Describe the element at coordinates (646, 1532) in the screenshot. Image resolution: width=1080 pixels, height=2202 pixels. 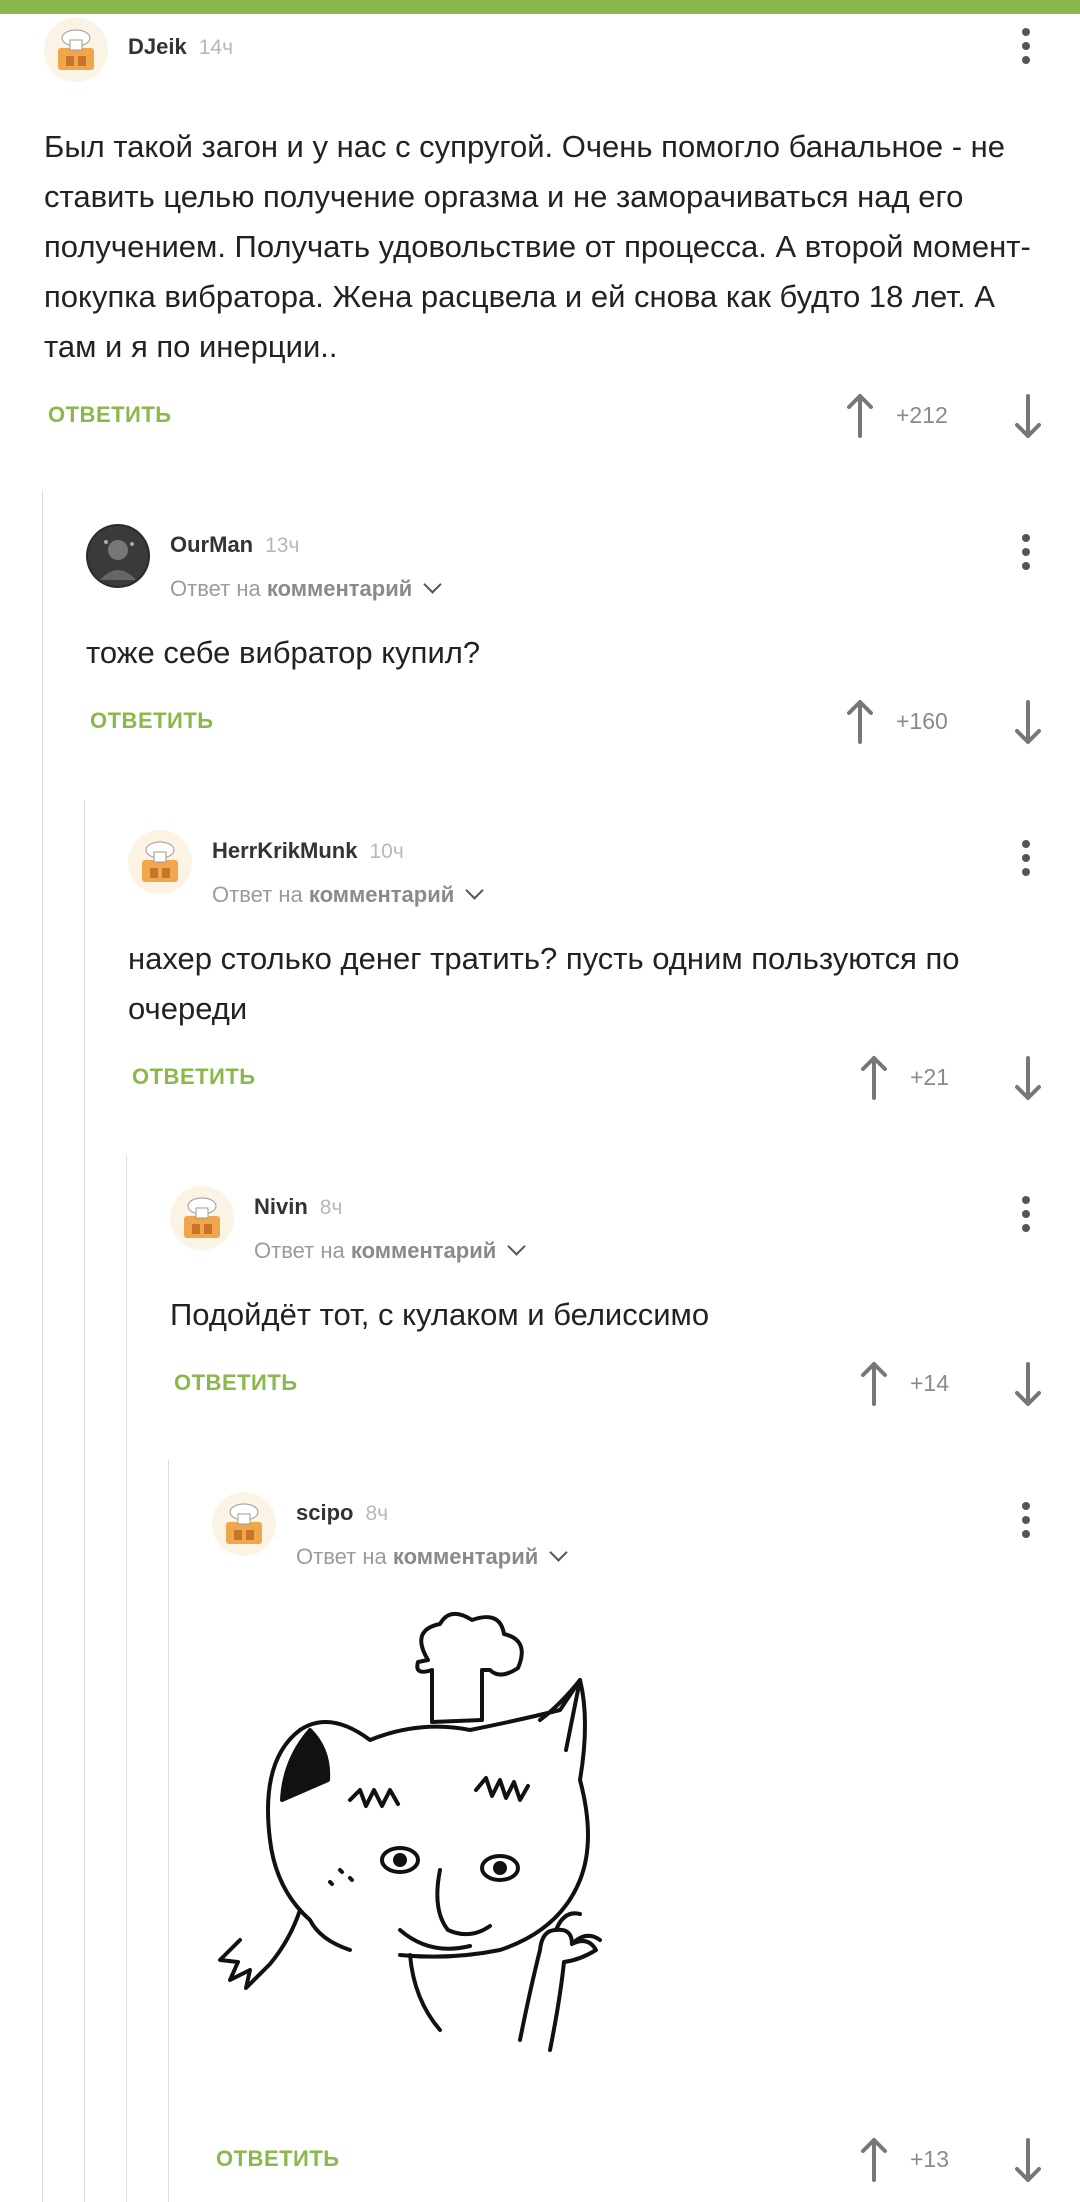
I see `comment-header: scipo 8ч Ответ на комментарий` at that location.